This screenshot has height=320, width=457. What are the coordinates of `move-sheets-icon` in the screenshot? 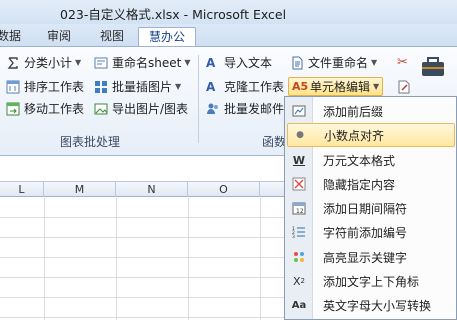 It's located at (13, 109).